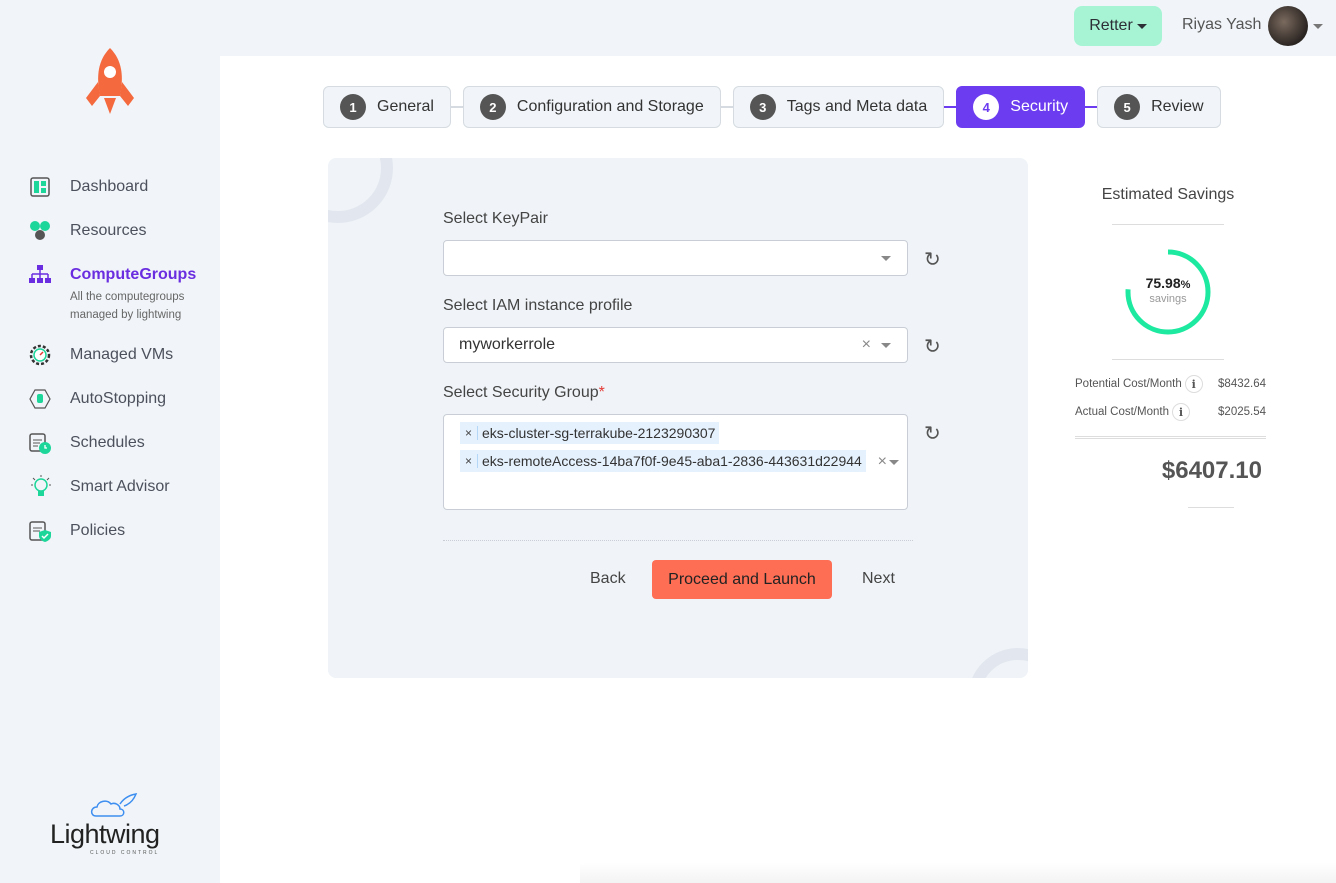 The height and width of the screenshot is (883, 1336). I want to click on step-number: 3, so click(762, 107).